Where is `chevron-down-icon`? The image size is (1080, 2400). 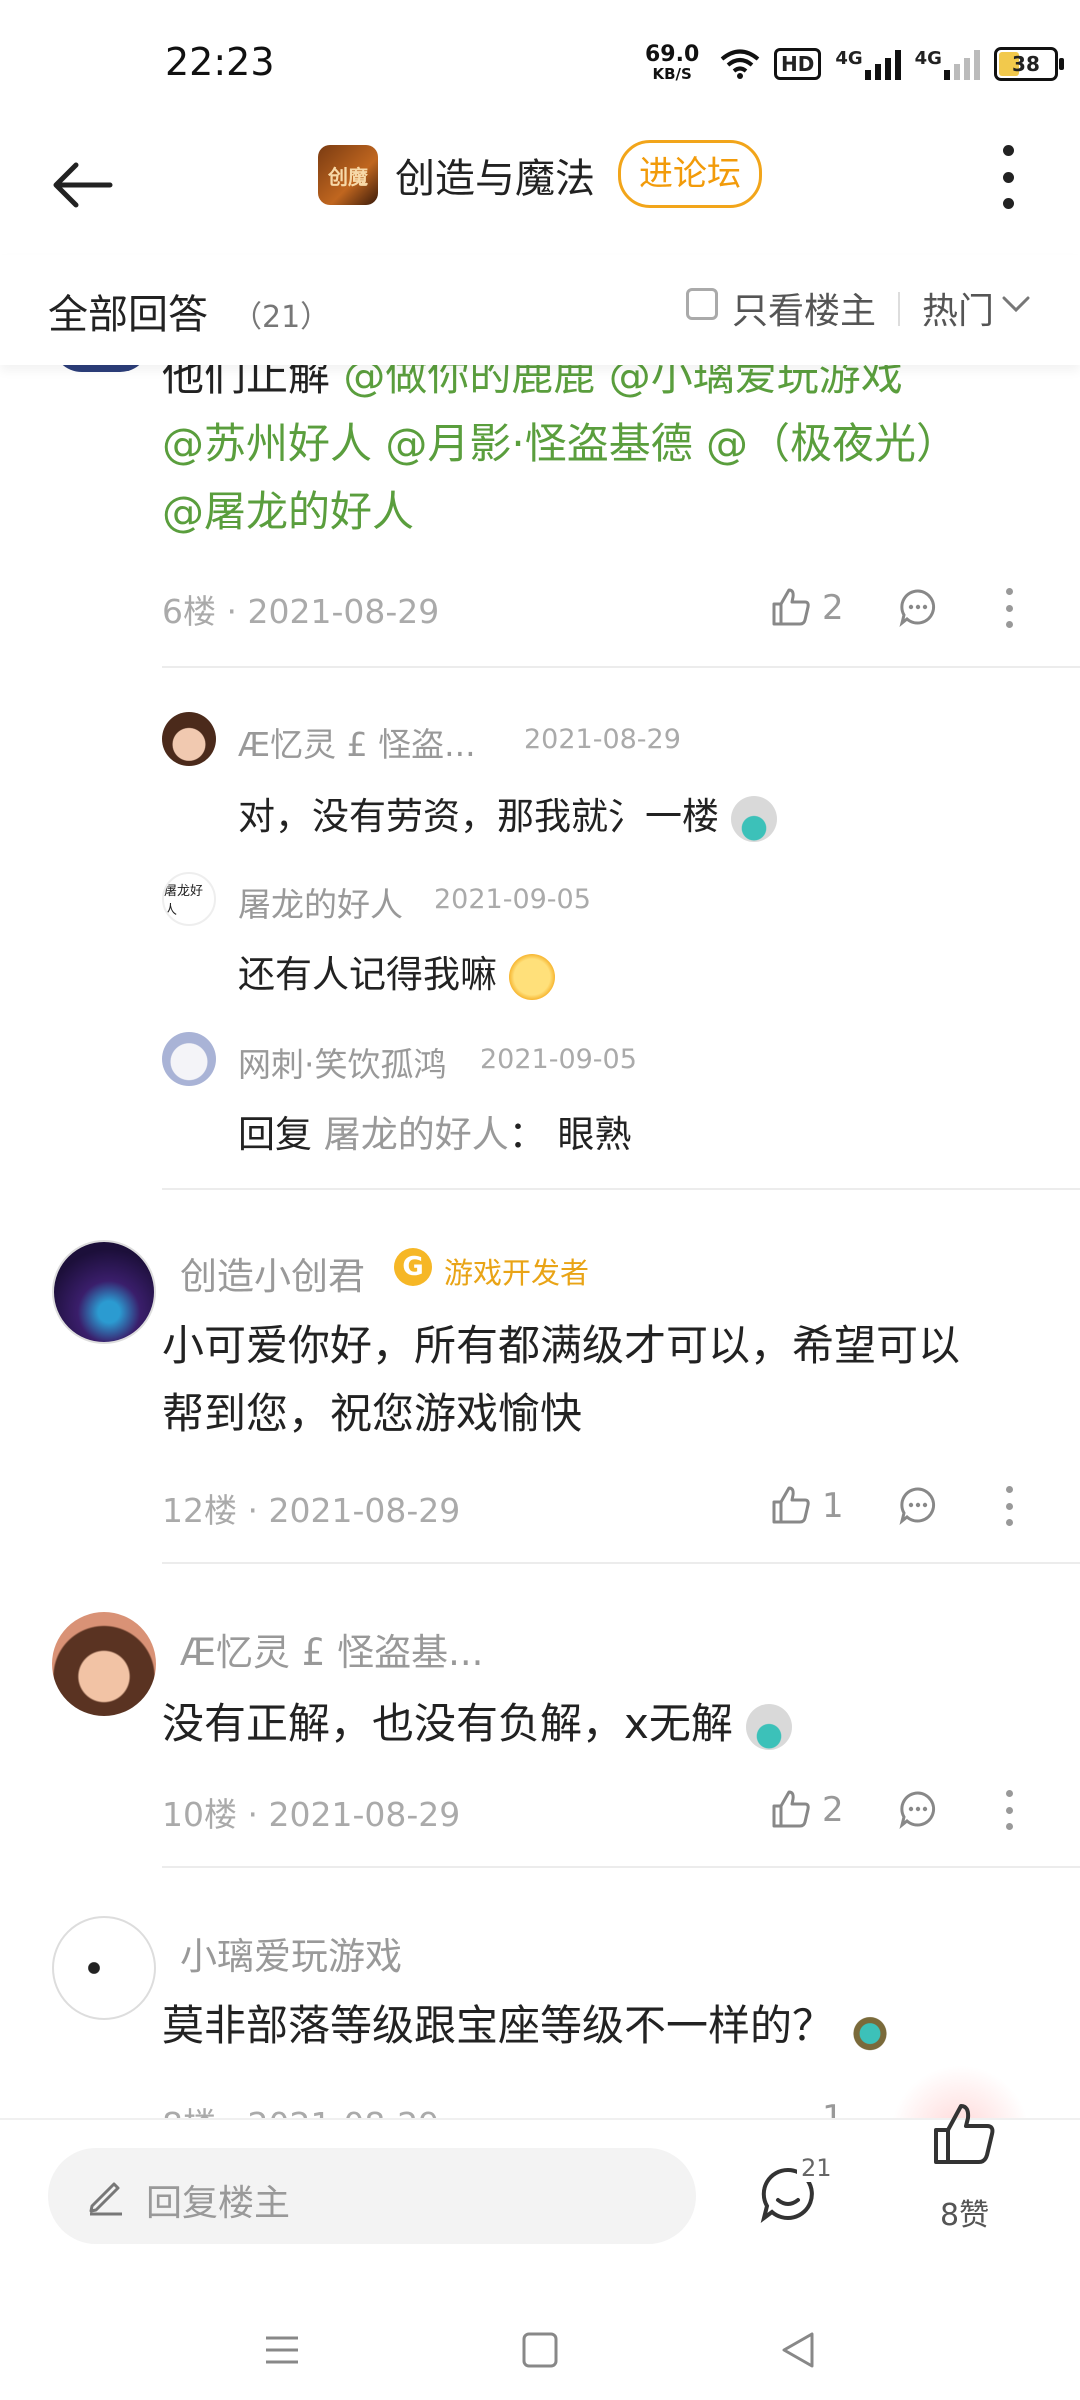
chevron-down-icon is located at coordinates (1016, 304).